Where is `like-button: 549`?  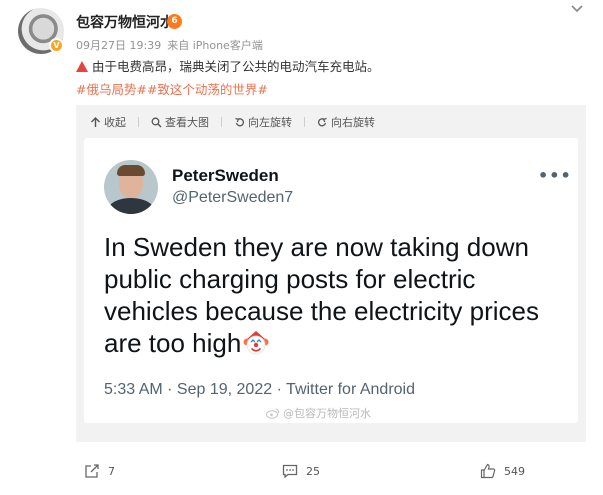
like-button: 549 is located at coordinates (502, 471).